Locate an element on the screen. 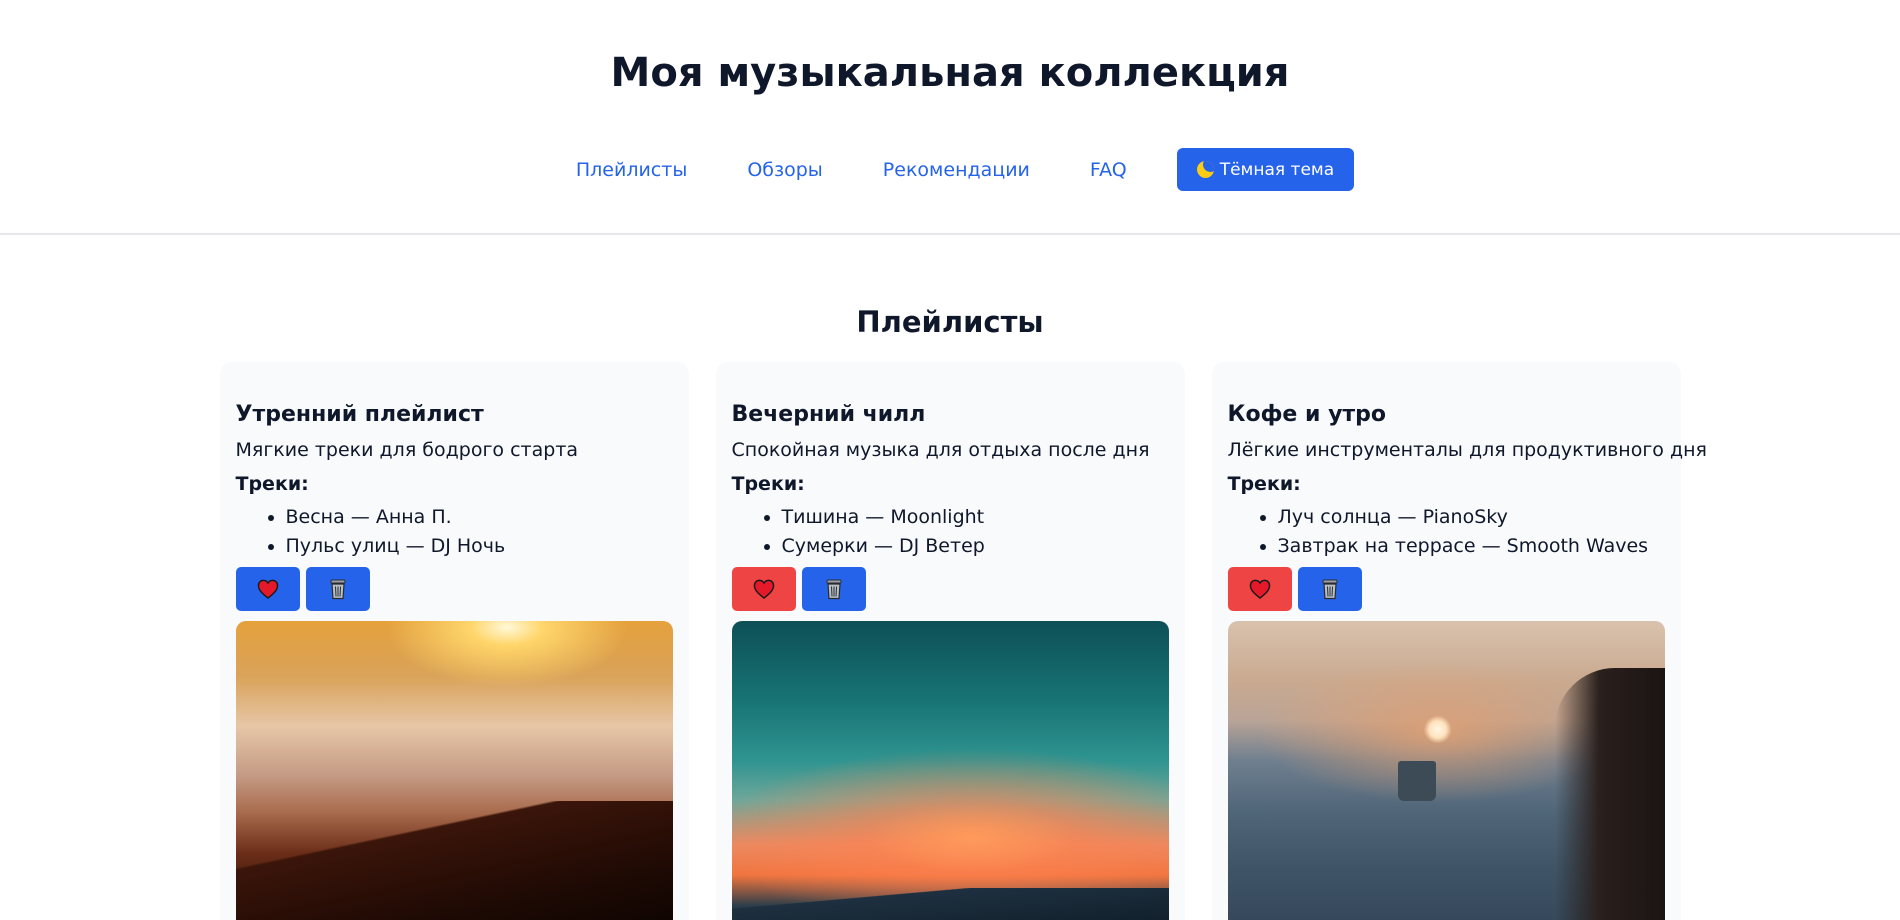 Image resolution: width=1900 pixels, height=920 pixels. track-item: Пульс улиц — DJ Ночь is located at coordinates (479, 546).